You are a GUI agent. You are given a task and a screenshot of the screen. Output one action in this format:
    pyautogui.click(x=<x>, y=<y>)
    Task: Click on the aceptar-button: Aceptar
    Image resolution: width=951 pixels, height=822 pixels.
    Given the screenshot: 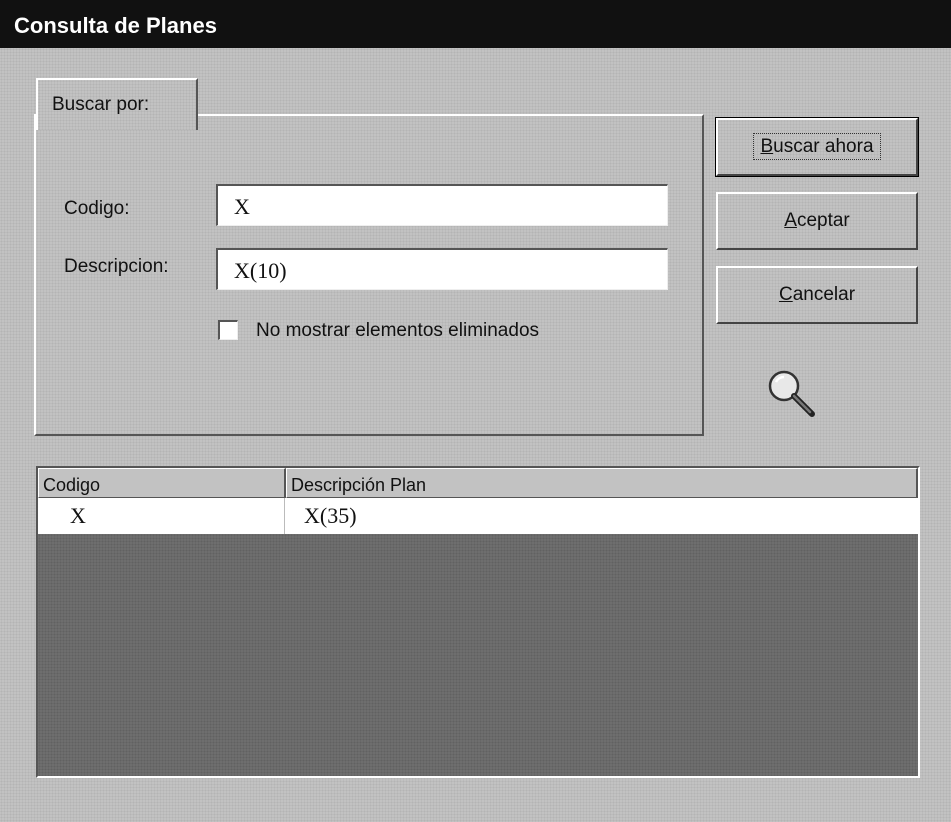 What is the action you would take?
    pyautogui.click(x=817, y=221)
    